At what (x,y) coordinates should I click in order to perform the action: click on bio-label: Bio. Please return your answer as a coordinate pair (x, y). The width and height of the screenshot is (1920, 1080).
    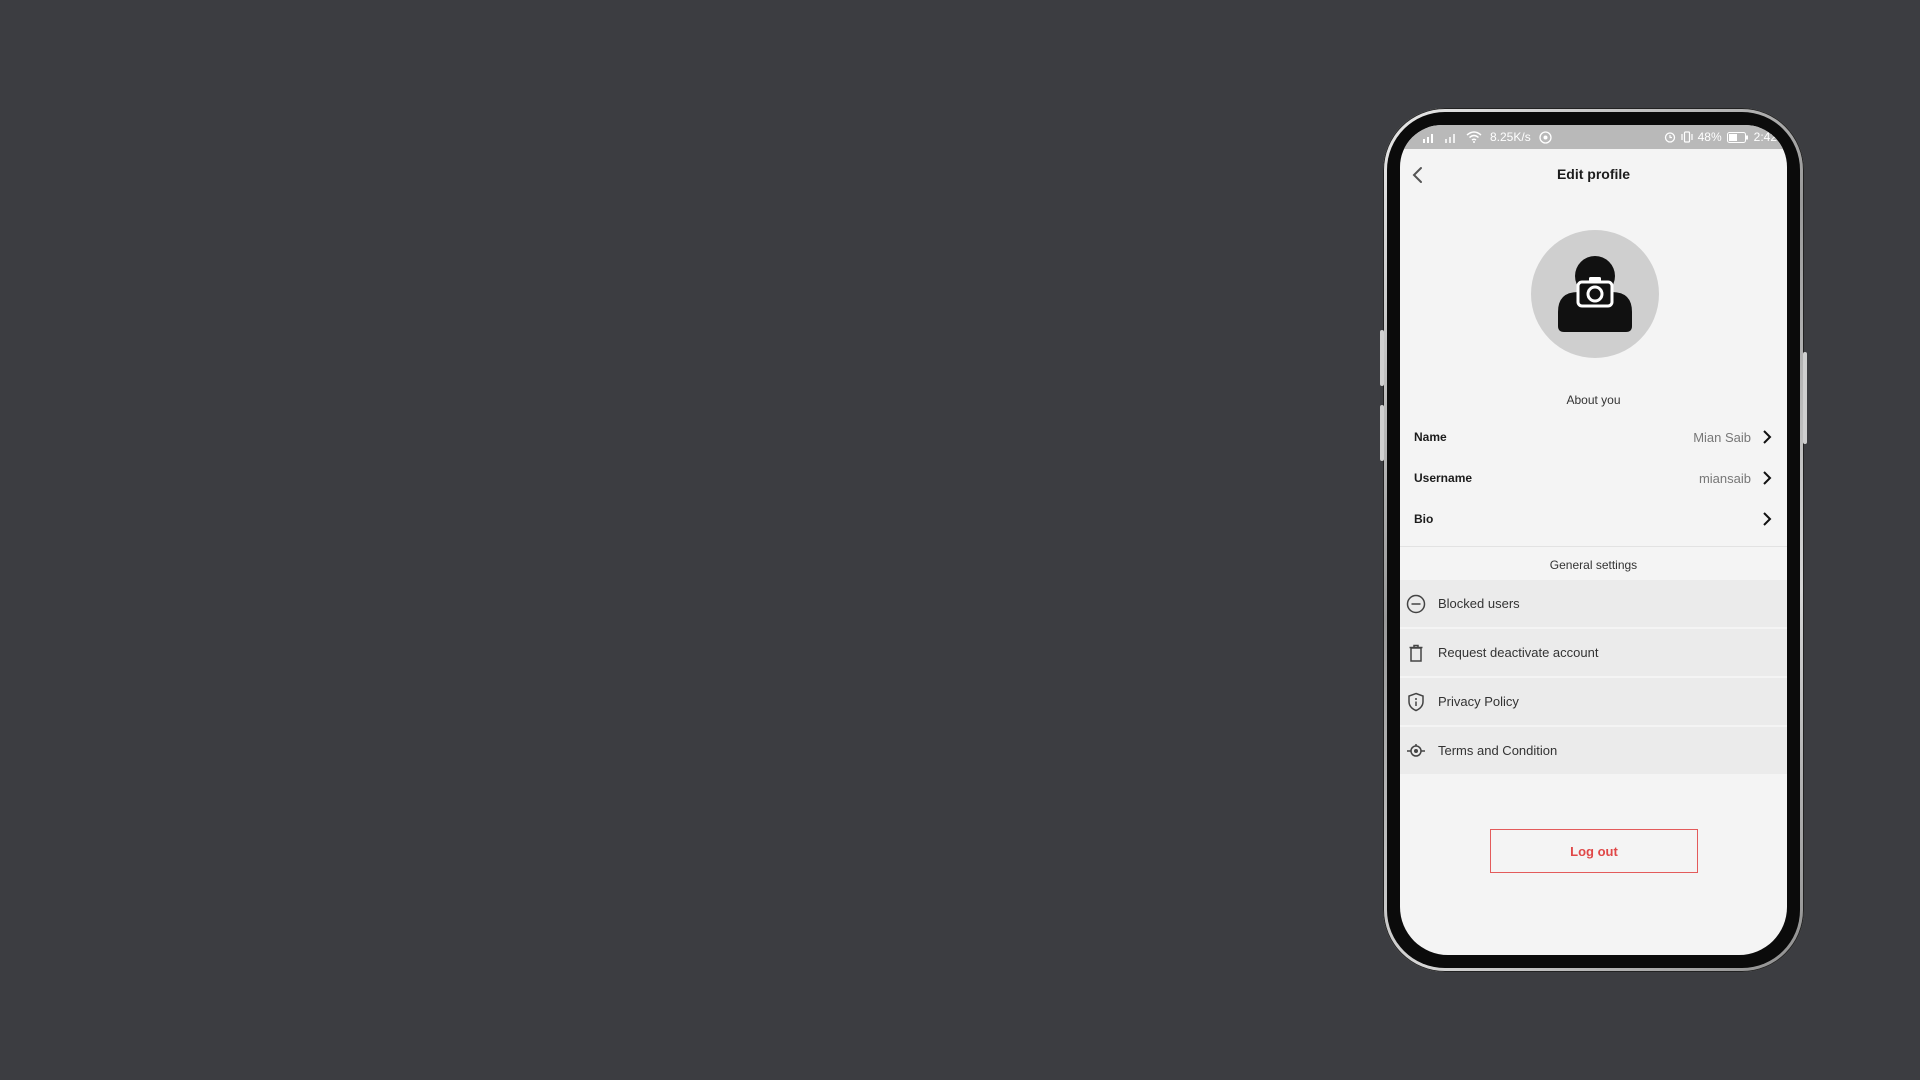
    Looking at the image, I should click on (1424, 519).